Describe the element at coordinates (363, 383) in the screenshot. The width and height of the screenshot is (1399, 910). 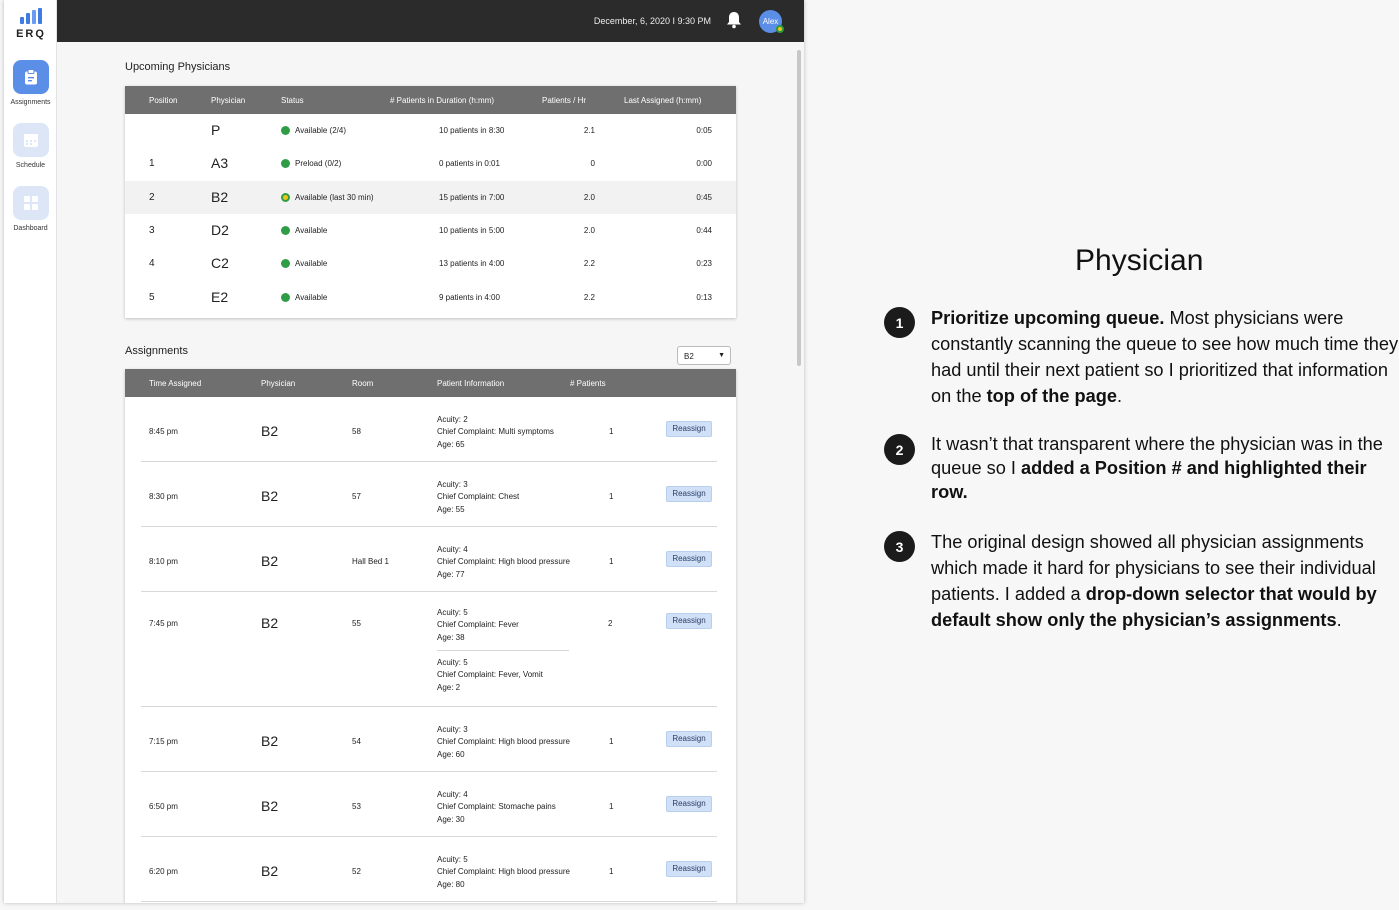
I see `col-room: Room` at that location.